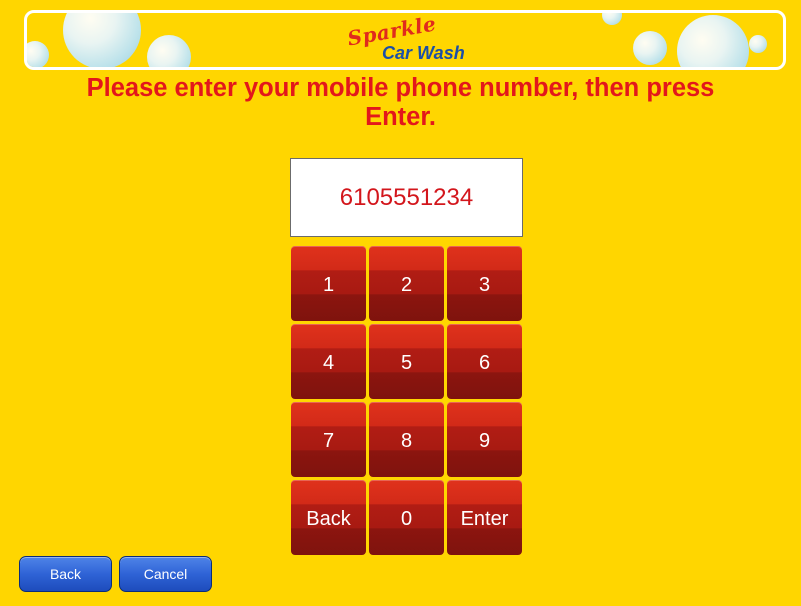 The image size is (801, 606). I want to click on sparkle-car-wash-logo: Sparkle Car Wash, so click(405, 40).